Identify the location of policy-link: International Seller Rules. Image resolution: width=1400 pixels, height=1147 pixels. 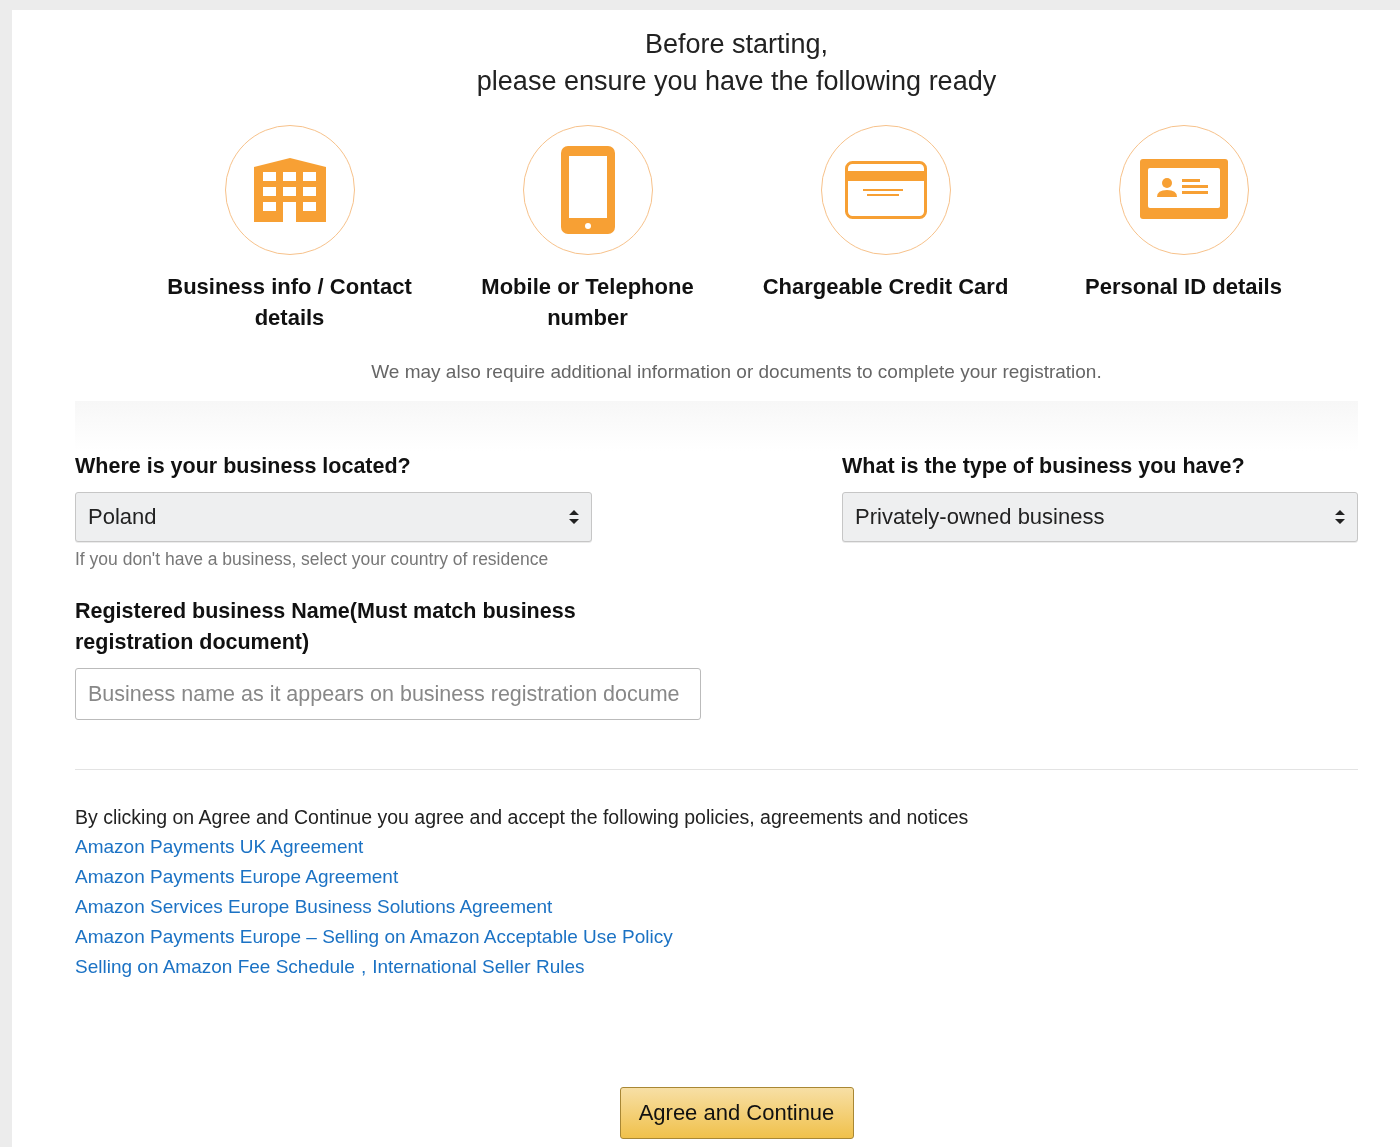
(478, 967).